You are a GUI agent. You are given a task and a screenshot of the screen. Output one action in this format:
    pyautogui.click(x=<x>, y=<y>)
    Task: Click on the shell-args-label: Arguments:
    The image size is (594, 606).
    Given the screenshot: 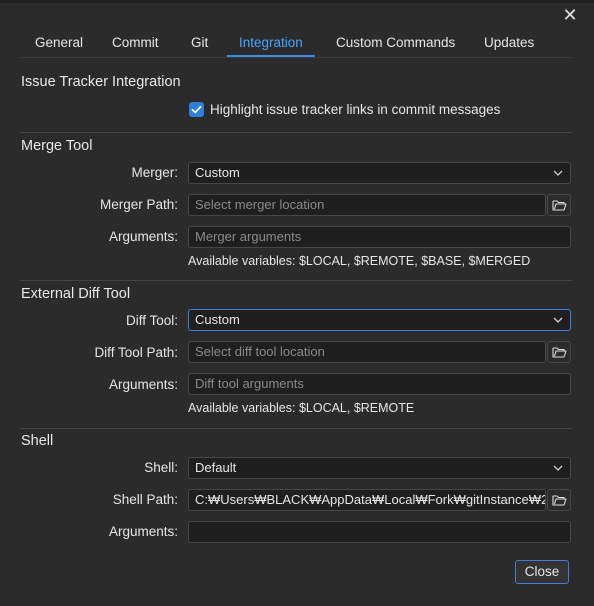 What is the action you would take?
    pyautogui.click(x=143, y=531)
    